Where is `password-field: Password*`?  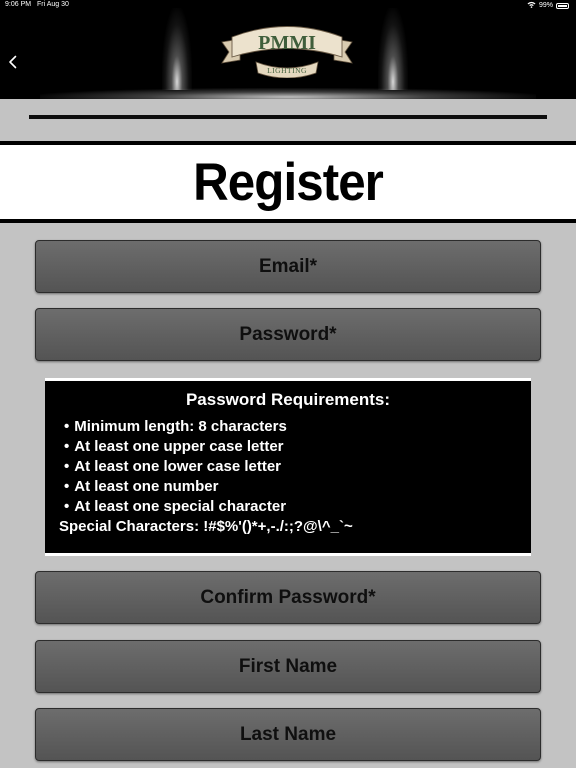
password-field: Password* is located at coordinates (288, 334).